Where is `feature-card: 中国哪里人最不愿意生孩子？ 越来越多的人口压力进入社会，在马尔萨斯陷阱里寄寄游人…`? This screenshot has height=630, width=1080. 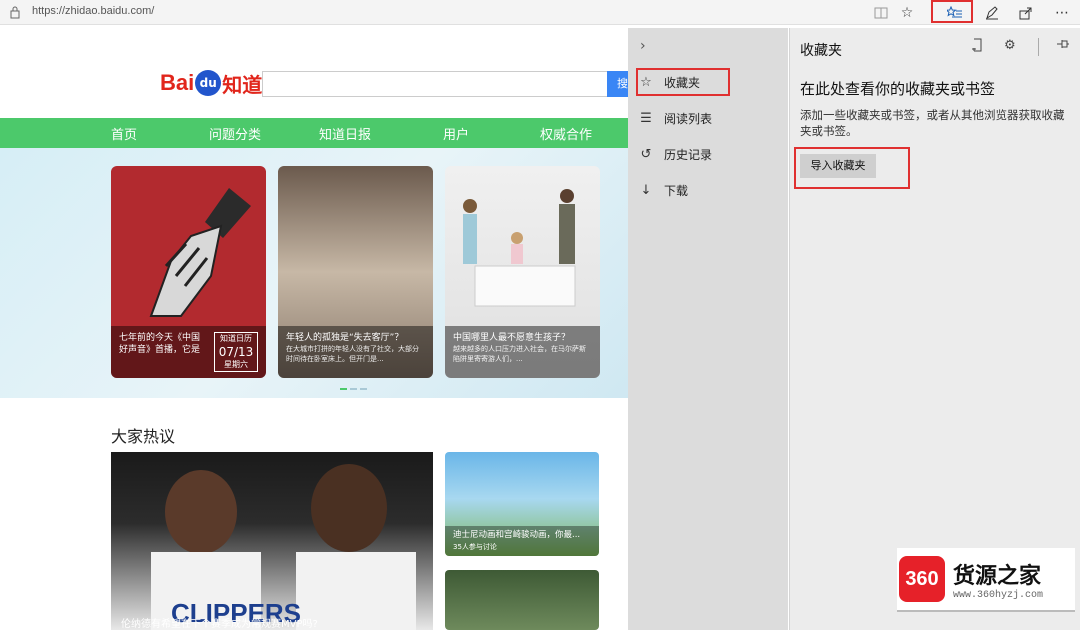
feature-card: 中国哪里人最不愿意生孩子？ 越来越多的人口压力进入社会，在马尔萨斯陷阱里寄寄游人… is located at coordinates (522, 272).